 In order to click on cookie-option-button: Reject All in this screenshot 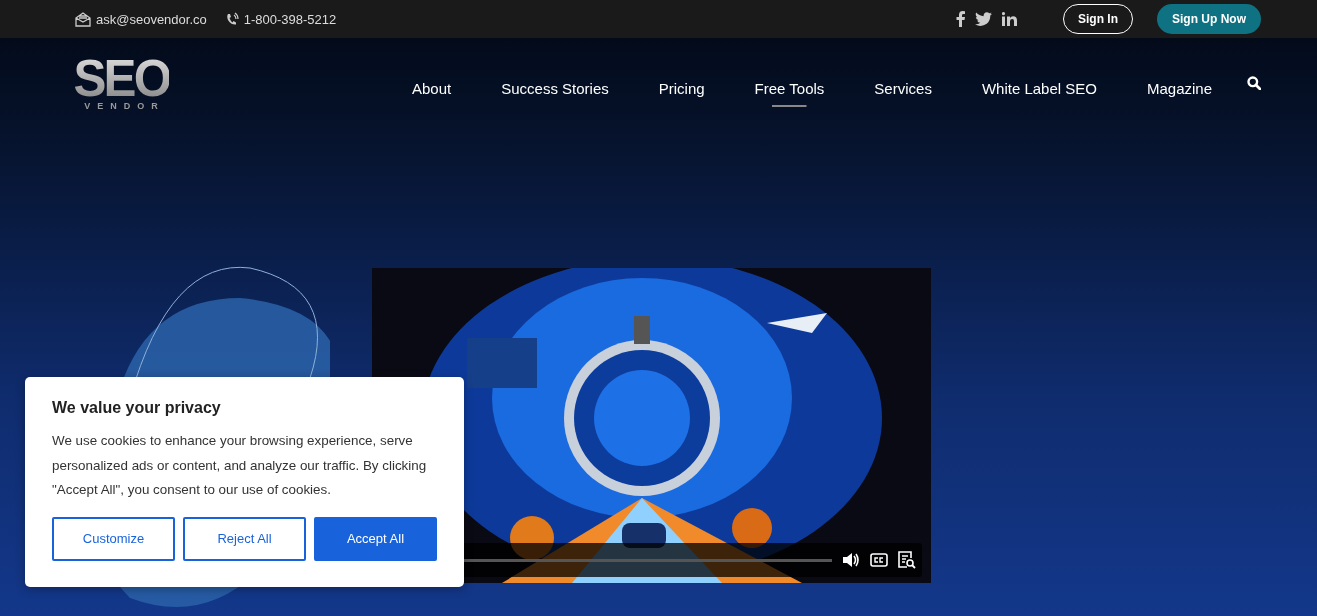, I will do `click(244, 538)`.